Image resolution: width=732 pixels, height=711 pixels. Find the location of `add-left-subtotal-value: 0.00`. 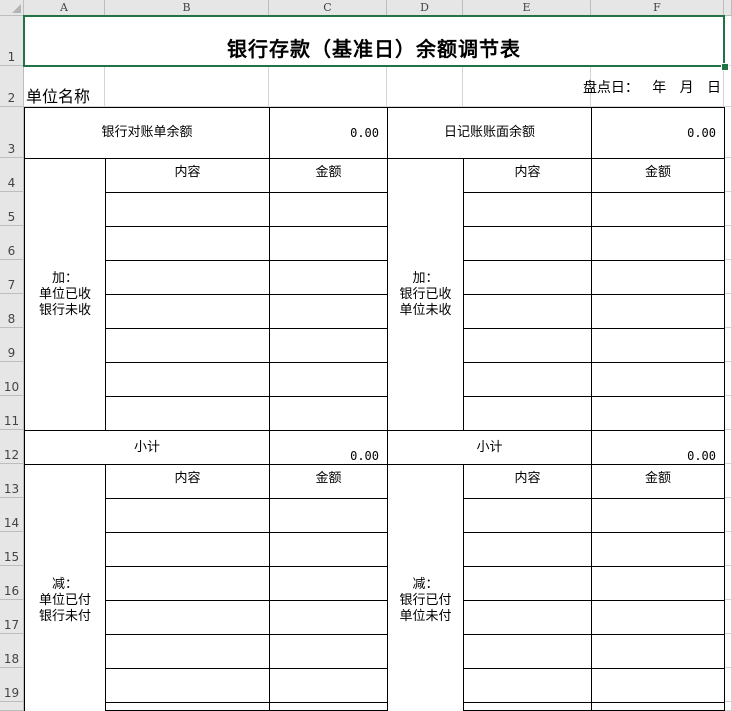

add-left-subtotal-value: 0.00 is located at coordinates (328, 447).